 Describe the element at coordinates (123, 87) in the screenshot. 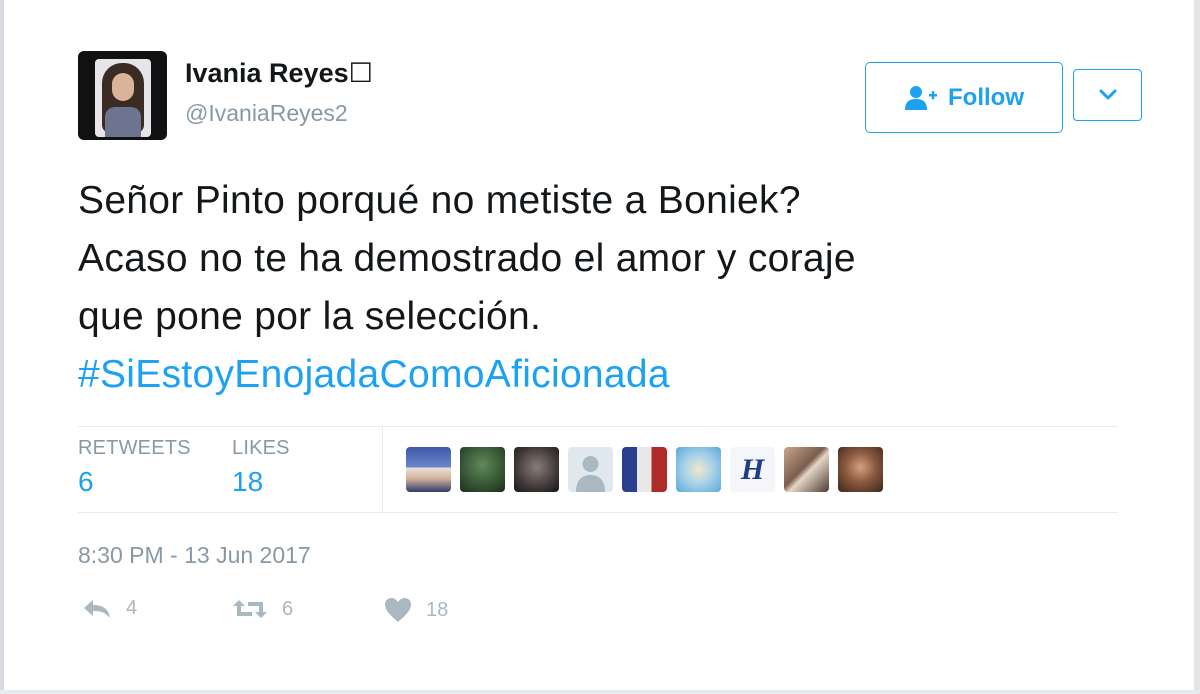

I see `avatar-face` at that location.